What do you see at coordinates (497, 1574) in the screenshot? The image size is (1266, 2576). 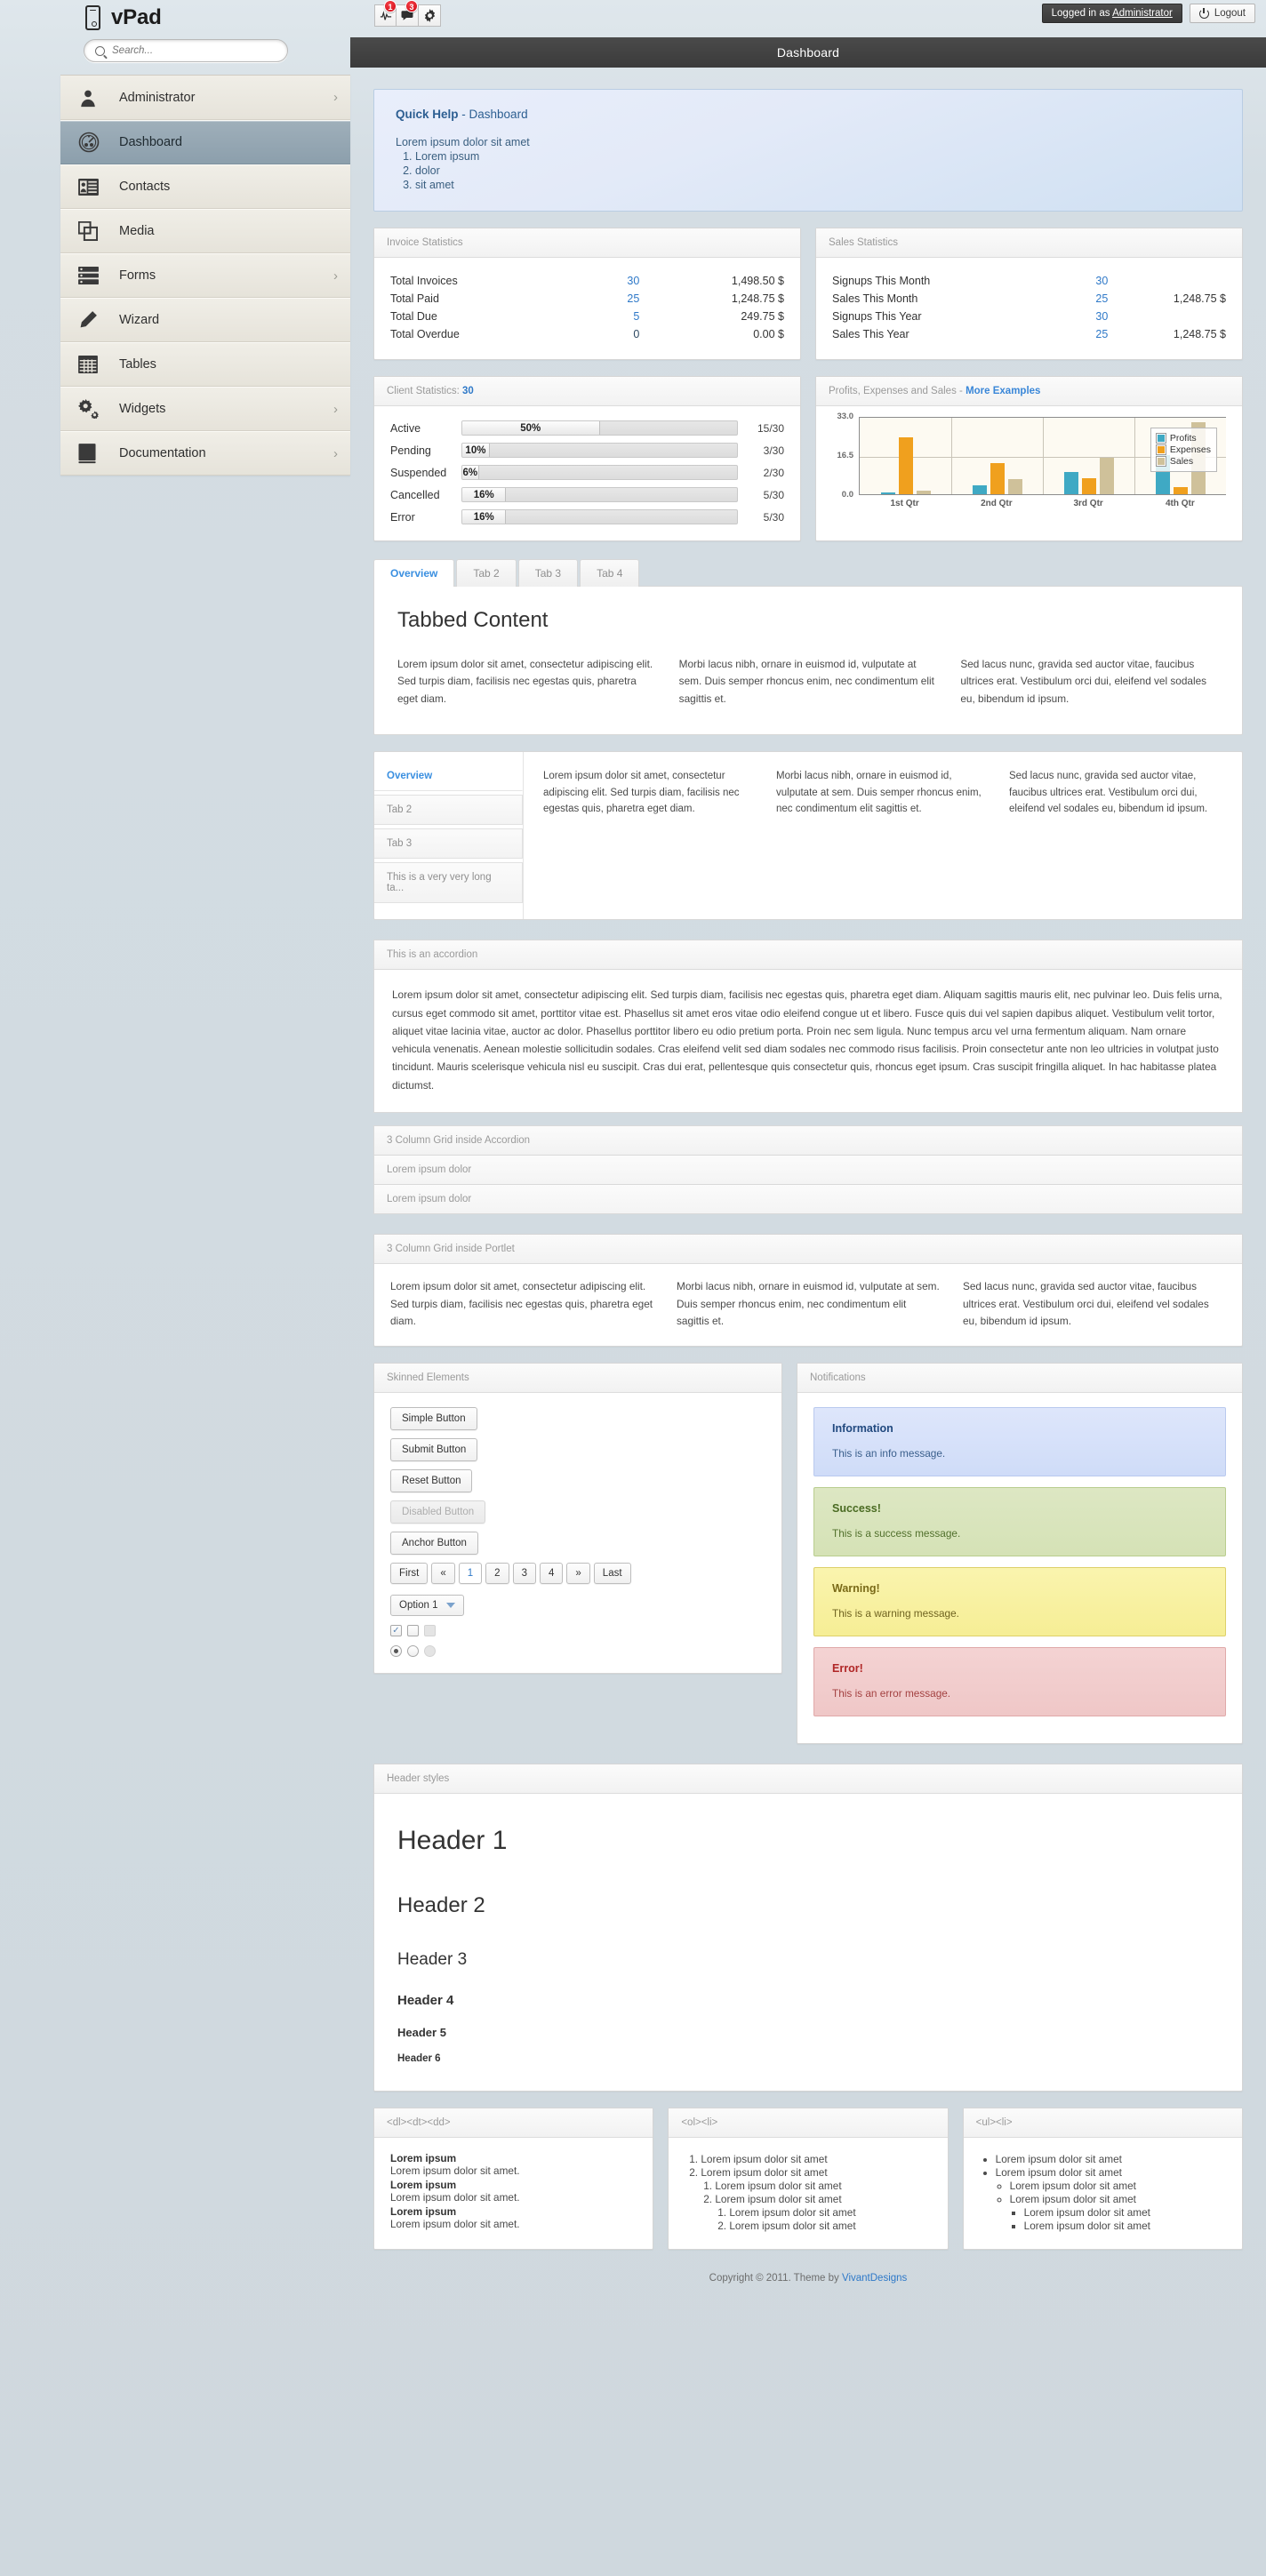 I see `pager-2: 2` at bounding box center [497, 1574].